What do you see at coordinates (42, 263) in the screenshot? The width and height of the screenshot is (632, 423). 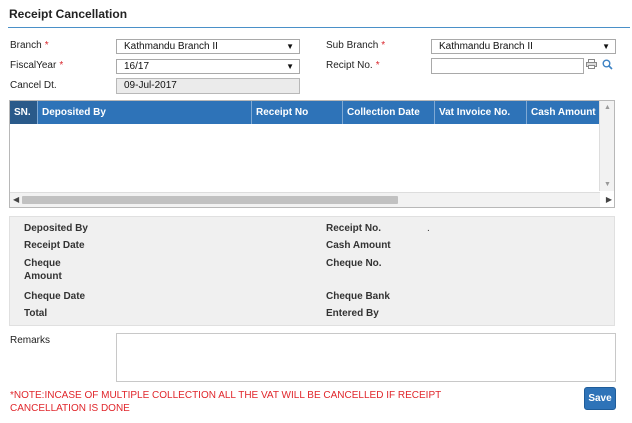 I see `cheque-amount-label-line1: Cheque` at bounding box center [42, 263].